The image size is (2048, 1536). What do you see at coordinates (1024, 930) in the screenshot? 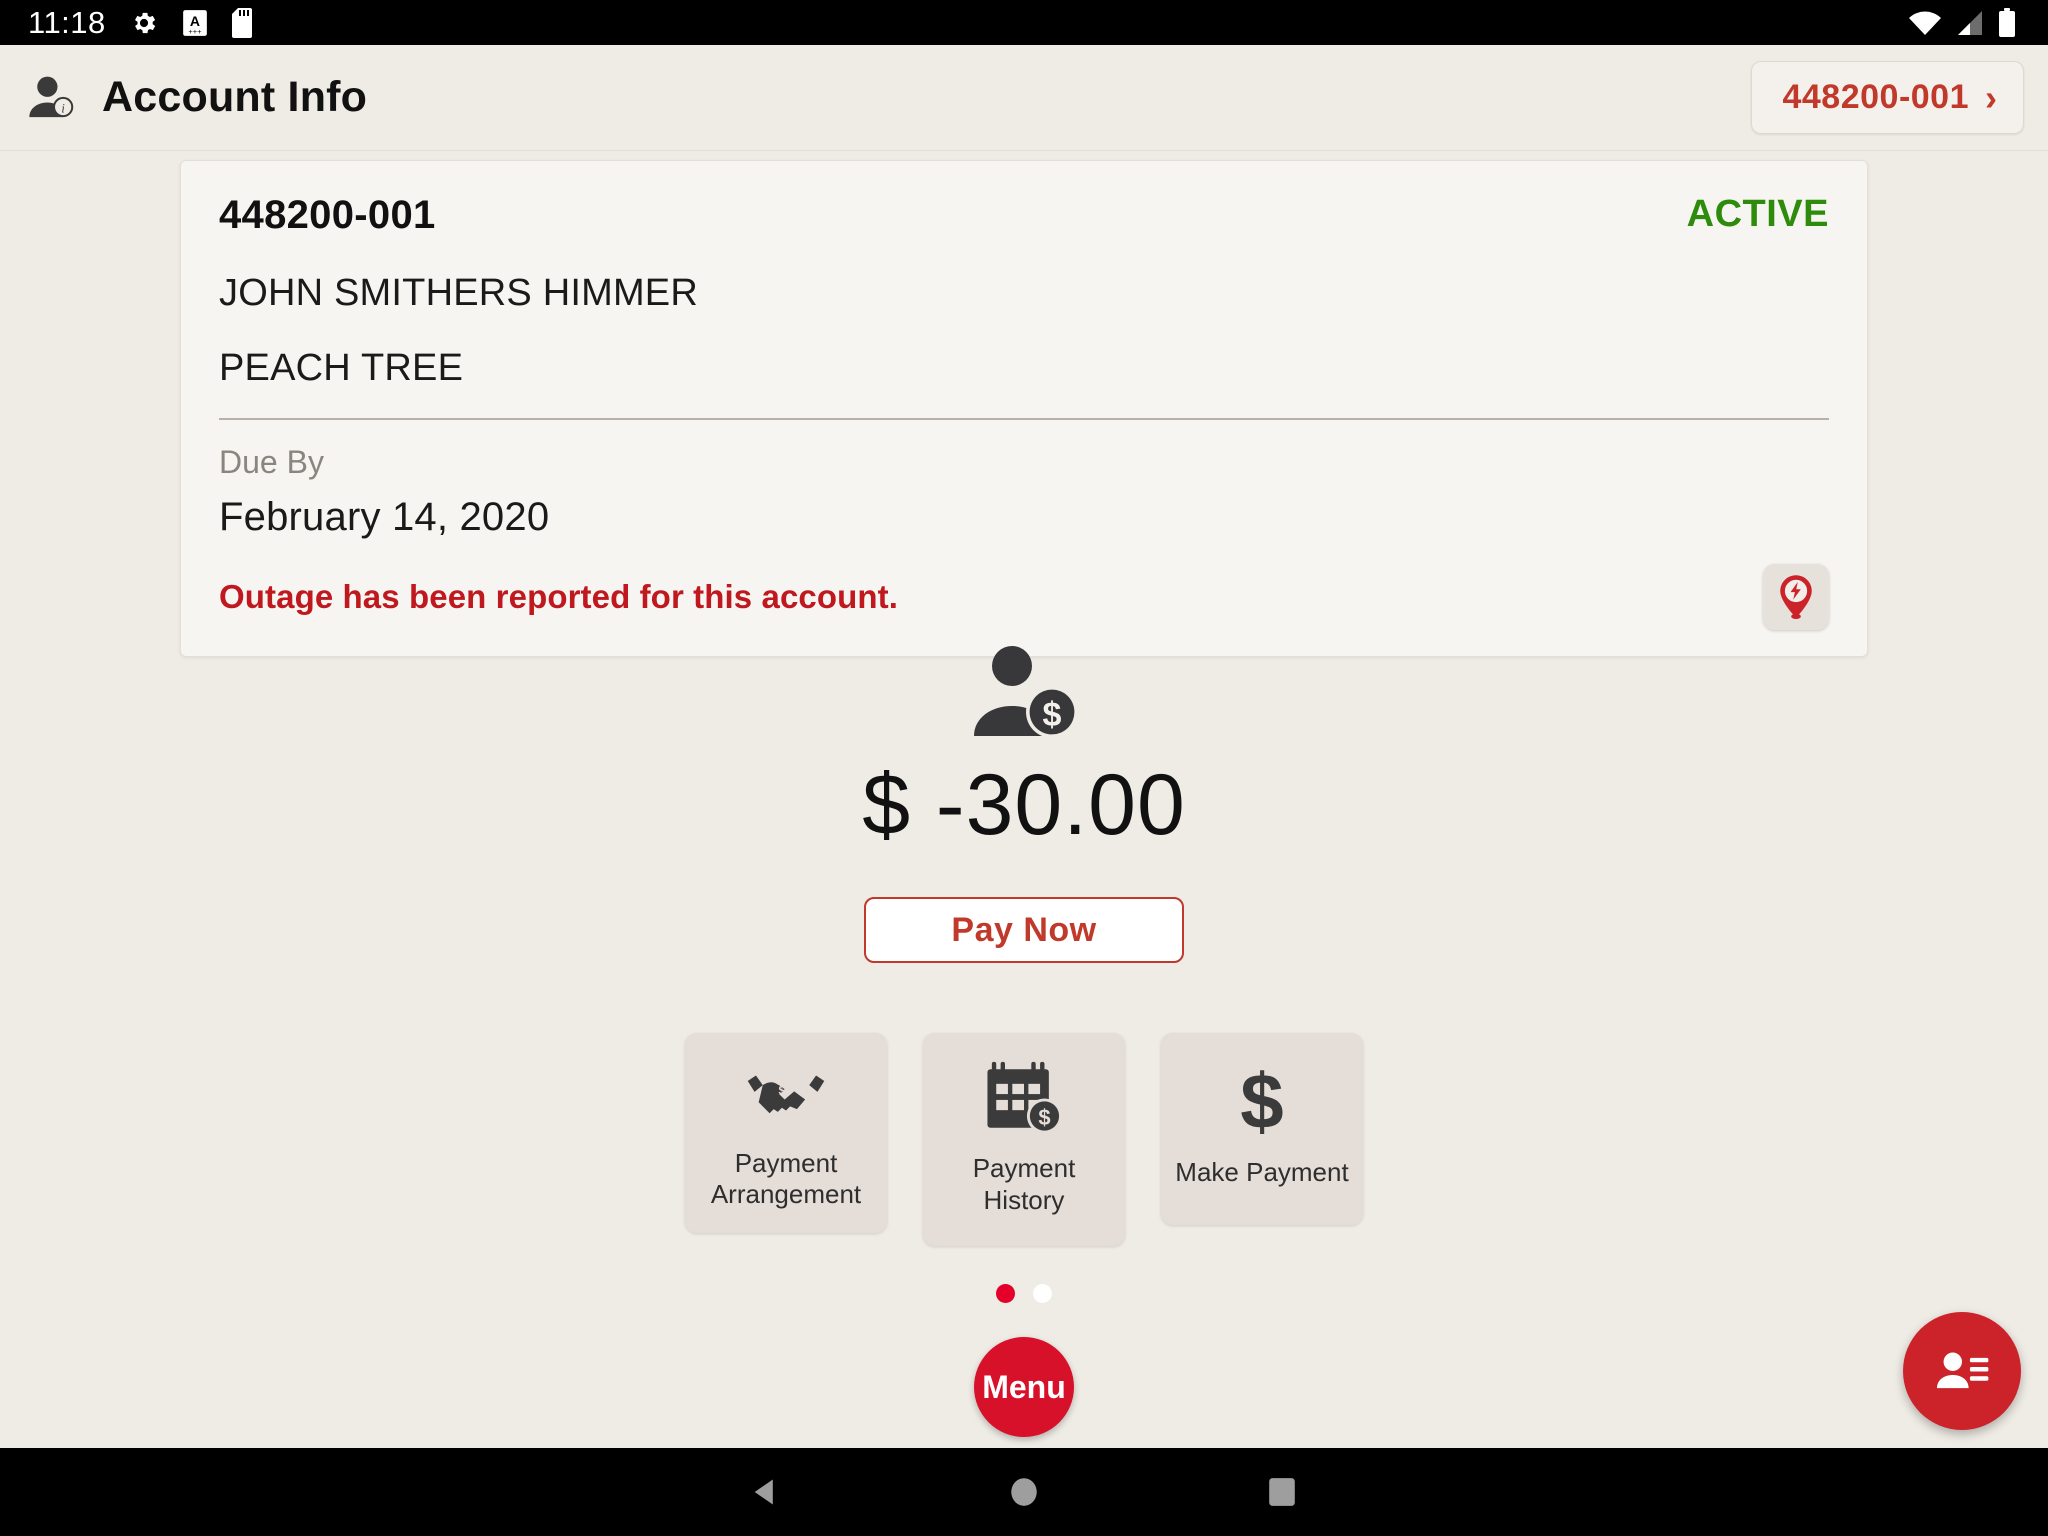
I see `pay-now-button: Pay Now` at bounding box center [1024, 930].